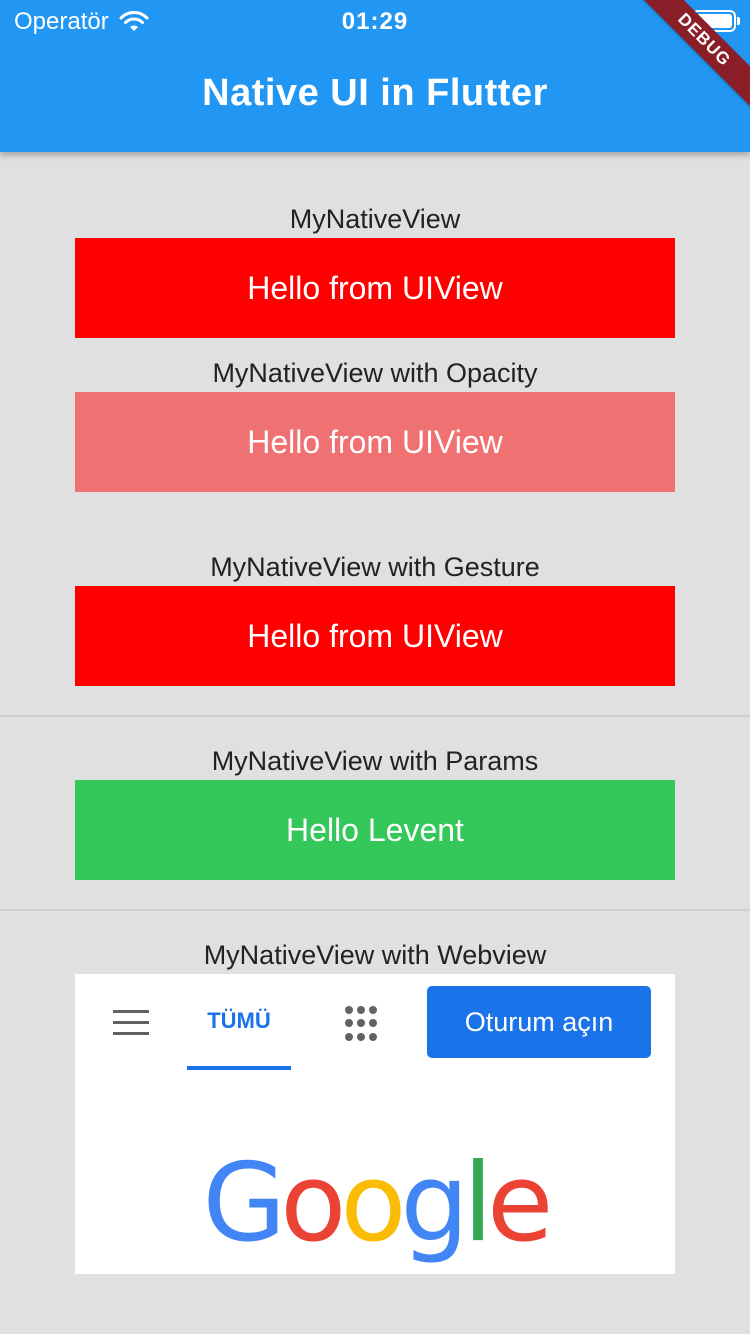 This screenshot has width=750, height=1334. Describe the element at coordinates (375, 955) in the screenshot. I see `section-label-webview: MyNativeView with Webview` at that location.